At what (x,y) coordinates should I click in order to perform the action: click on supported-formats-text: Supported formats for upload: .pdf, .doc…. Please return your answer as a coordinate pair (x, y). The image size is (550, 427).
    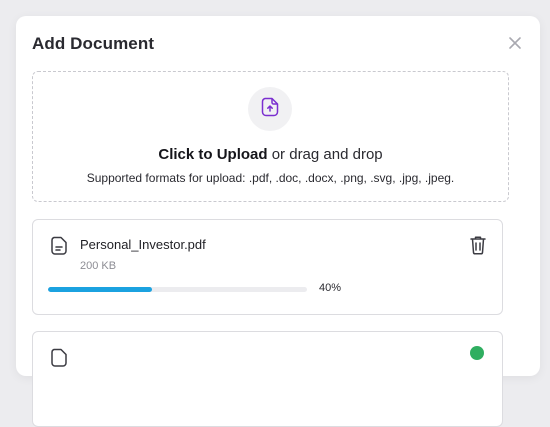
    Looking at the image, I should click on (270, 178).